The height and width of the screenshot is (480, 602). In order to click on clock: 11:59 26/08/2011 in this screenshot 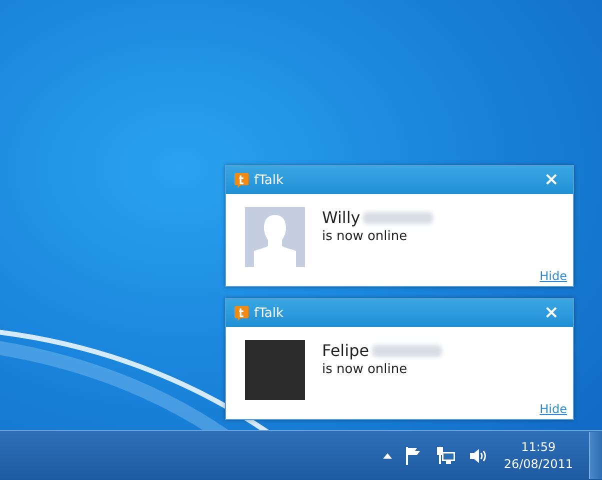, I will do `click(538, 455)`.